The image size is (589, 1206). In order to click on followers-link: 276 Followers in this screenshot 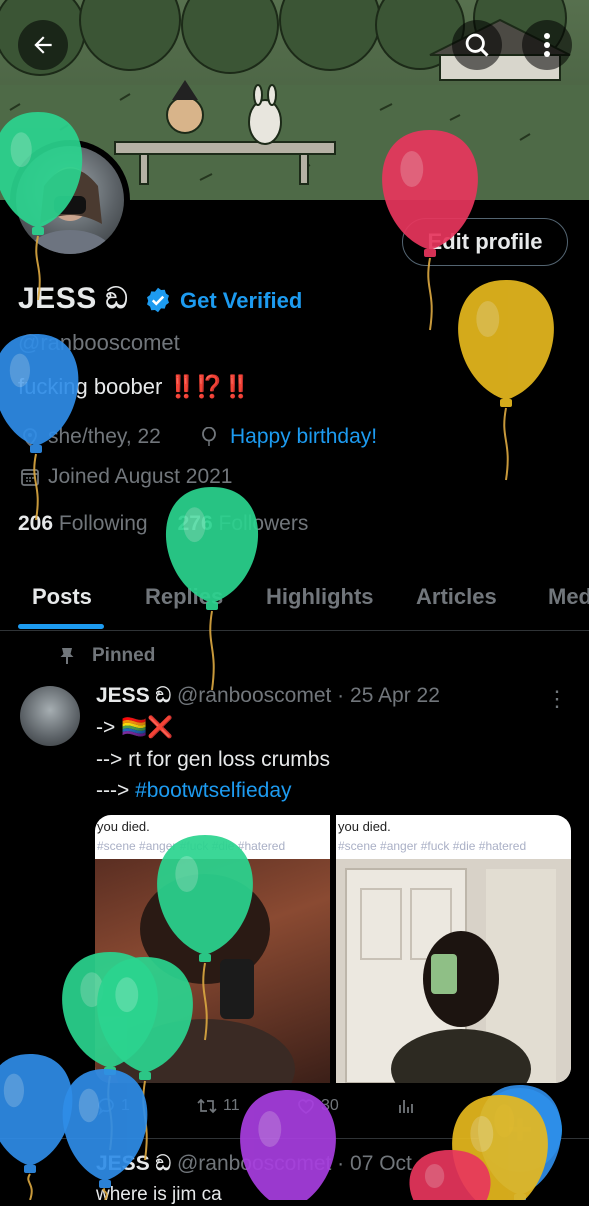, I will do `click(243, 524)`.